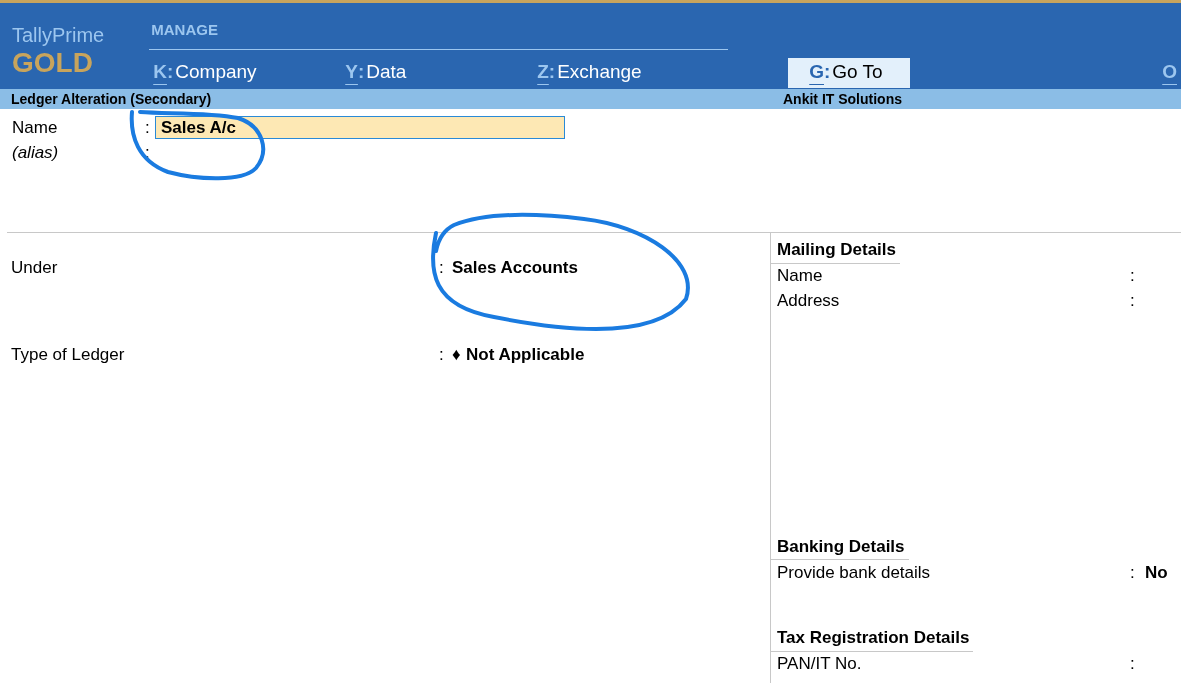  Describe the element at coordinates (589, 72) in the screenshot. I see `menu-item: Z:Exchange` at that location.